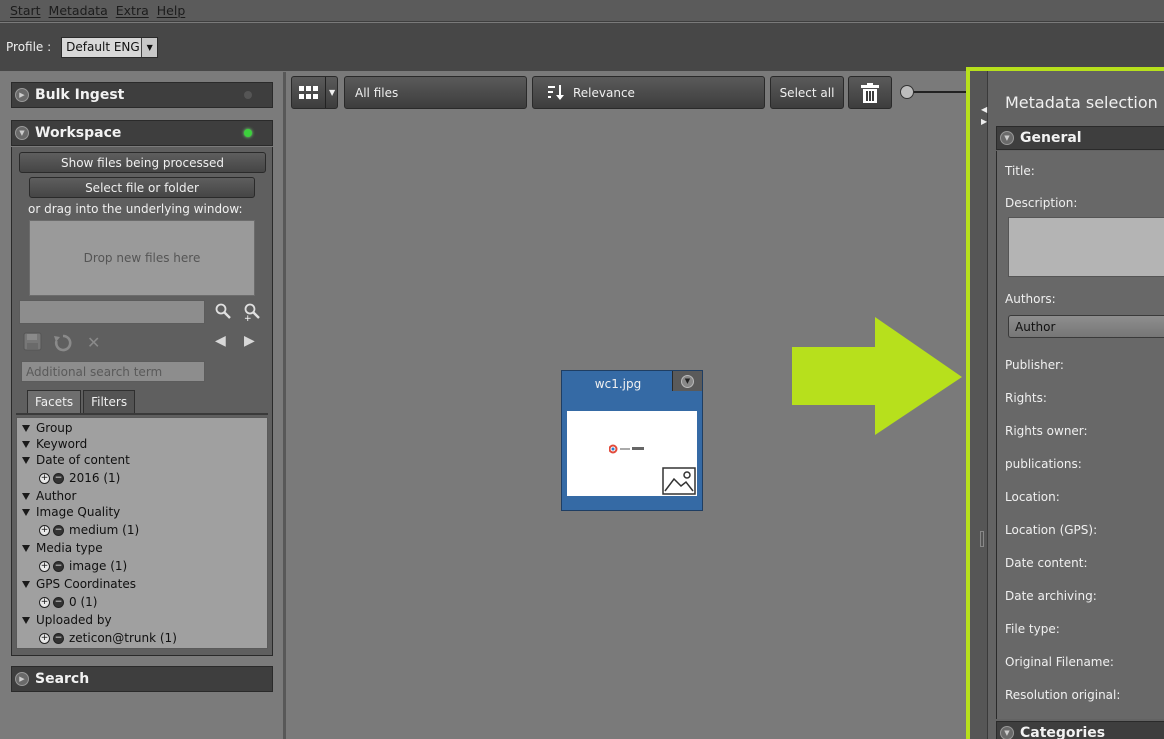  What do you see at coordinates (1080, 730) in the screenshot?
I see `categories-header: ▼ Categories` at bounding box center [1080, 730].